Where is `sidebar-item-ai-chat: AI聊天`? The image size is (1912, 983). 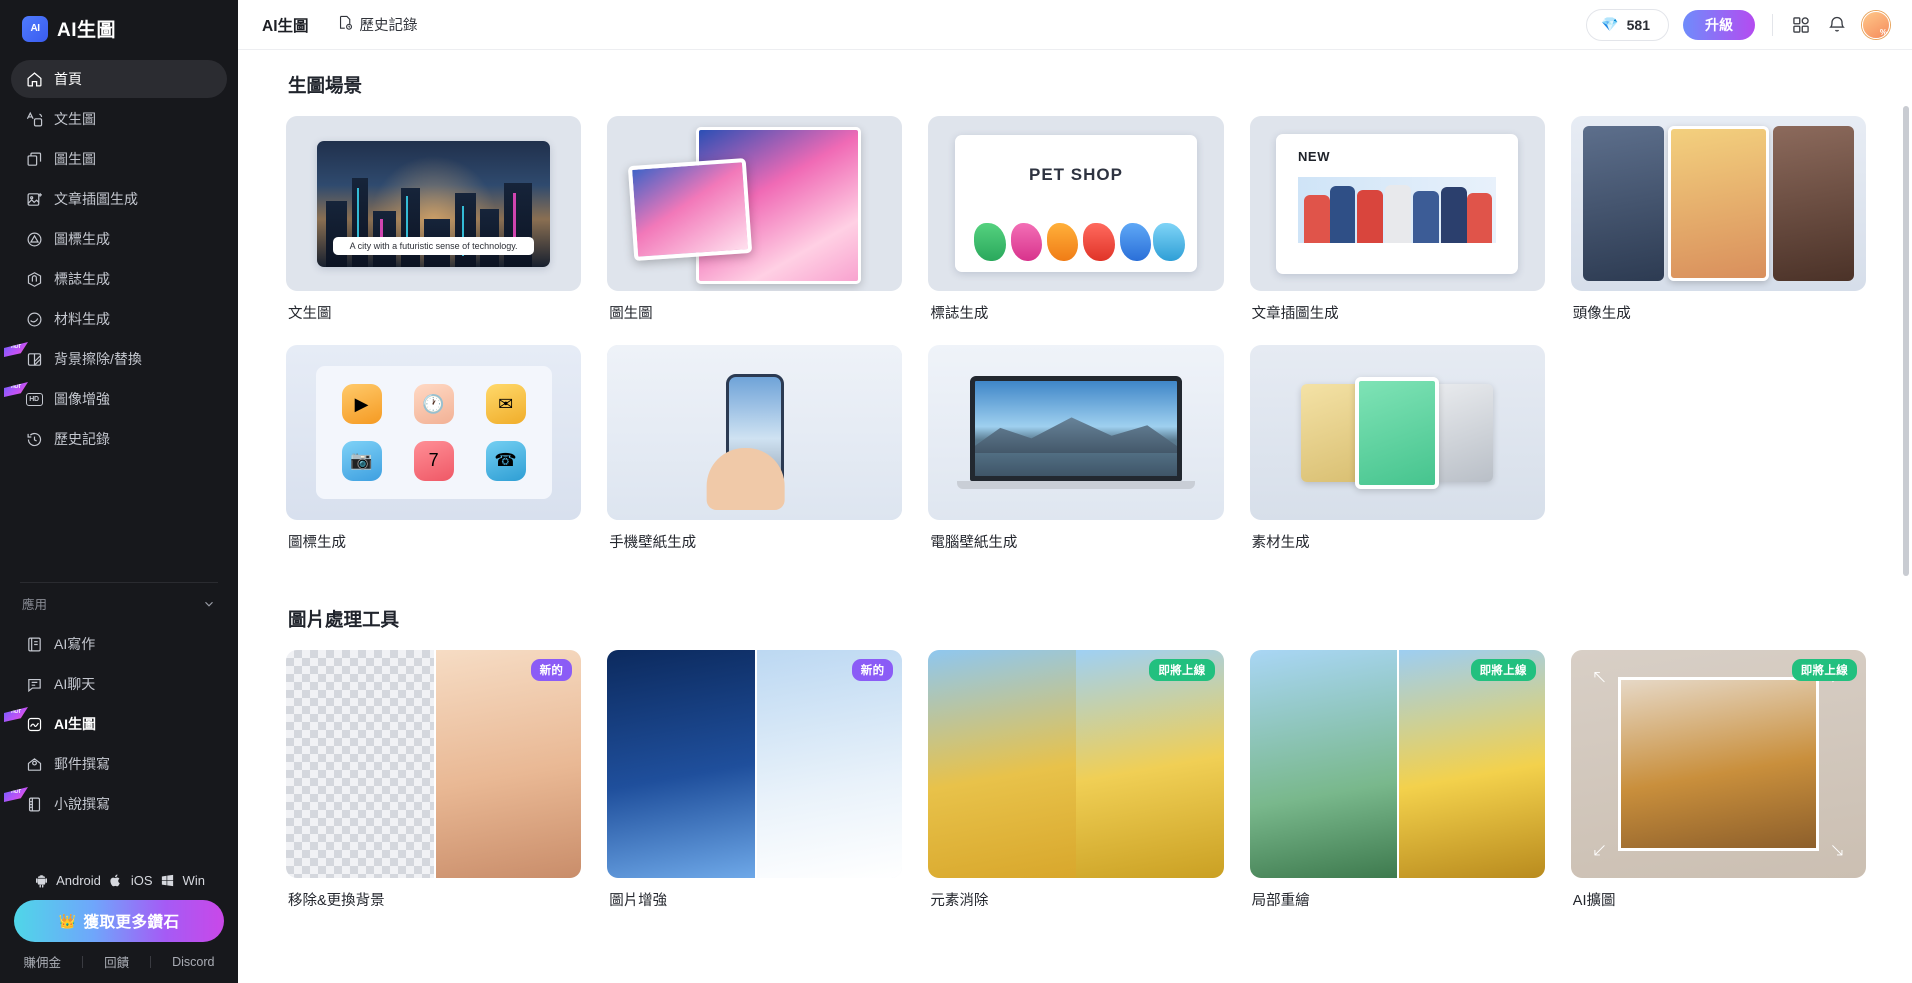 sidebar-item-ai-chat: AI聊天 is located at coordinates (119, 684).